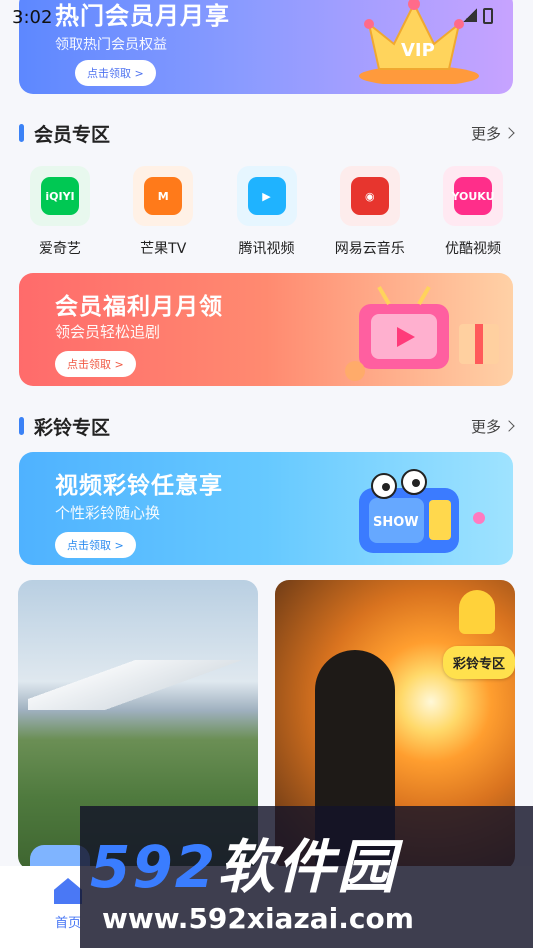  Describe the element at coordinates (108, 332) in the screenshot. I see `welfare-banner-subtitle: 领会员轻松追剧` at that location.